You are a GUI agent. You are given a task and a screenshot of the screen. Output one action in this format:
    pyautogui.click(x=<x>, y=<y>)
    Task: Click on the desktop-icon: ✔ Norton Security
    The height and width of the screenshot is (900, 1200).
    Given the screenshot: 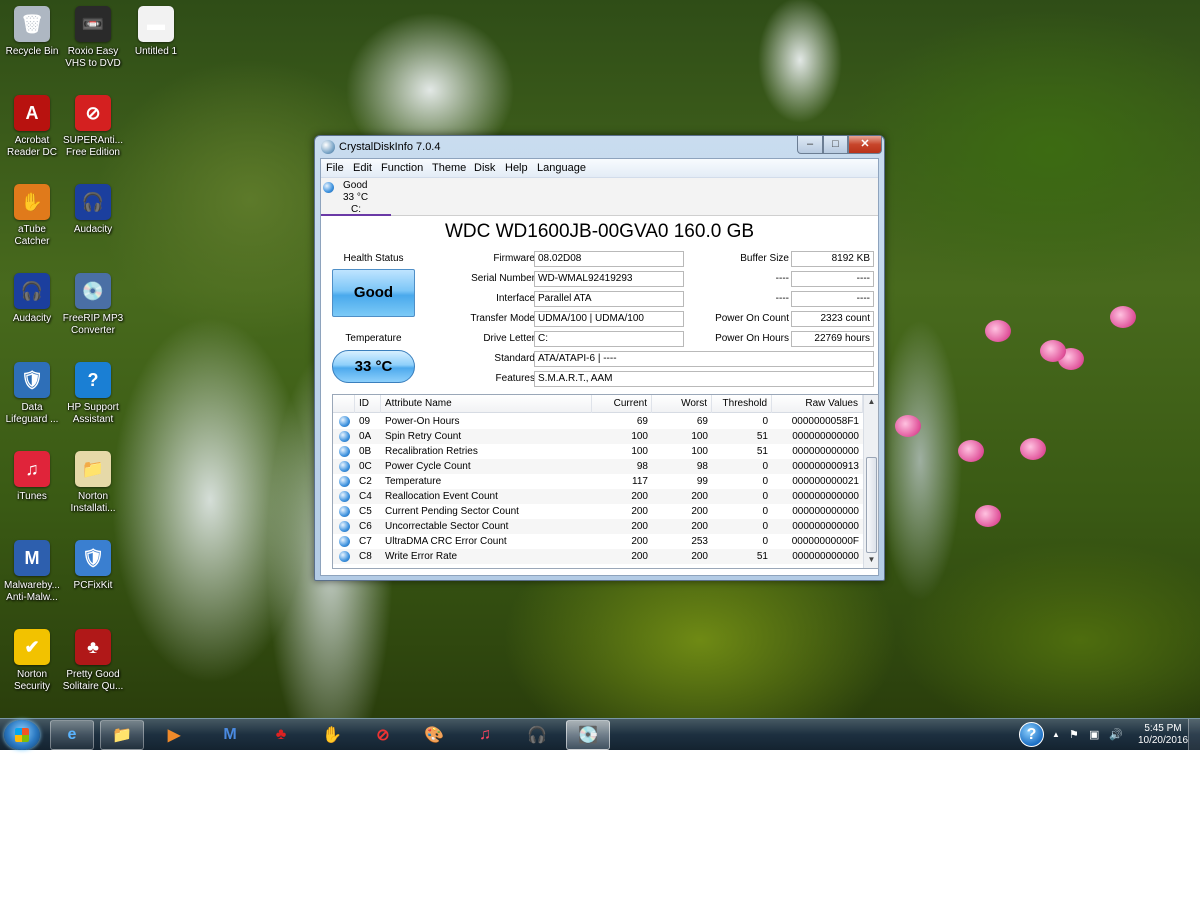 What is the action you would take?
    pyautogui.click(x=32, y=661)
    